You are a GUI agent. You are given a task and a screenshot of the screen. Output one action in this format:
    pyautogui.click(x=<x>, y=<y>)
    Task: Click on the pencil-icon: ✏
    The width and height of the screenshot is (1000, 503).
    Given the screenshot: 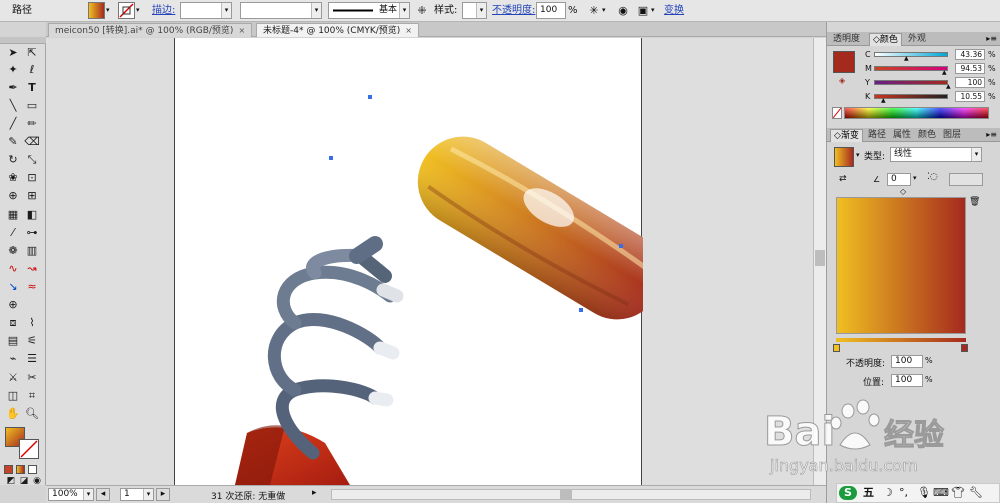 What is the action you would take?
    pyautogui.click(x=32, y=124)
    